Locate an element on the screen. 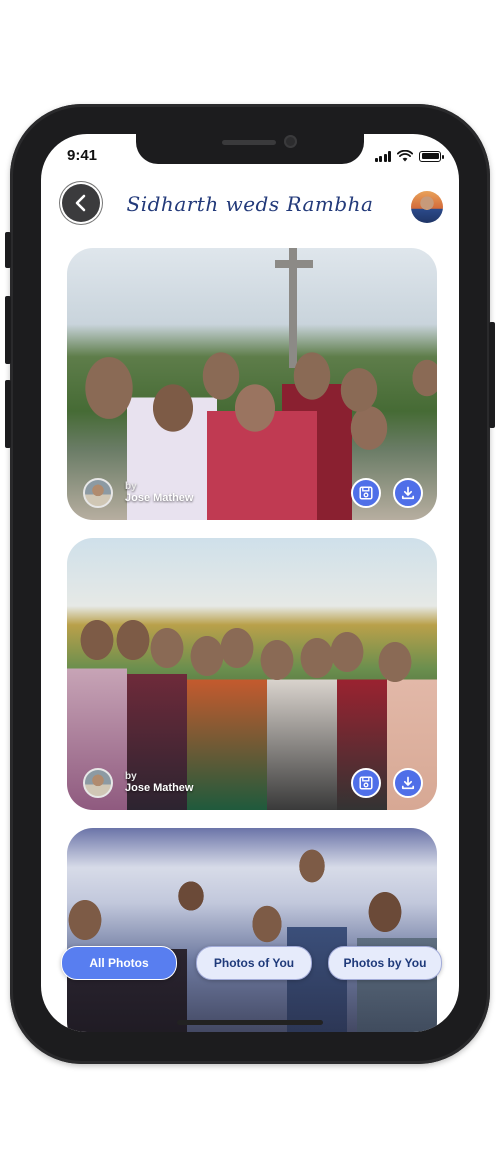 This screenshot has width=500, height=1168. battery-icon is located at coordinates (431, 156).